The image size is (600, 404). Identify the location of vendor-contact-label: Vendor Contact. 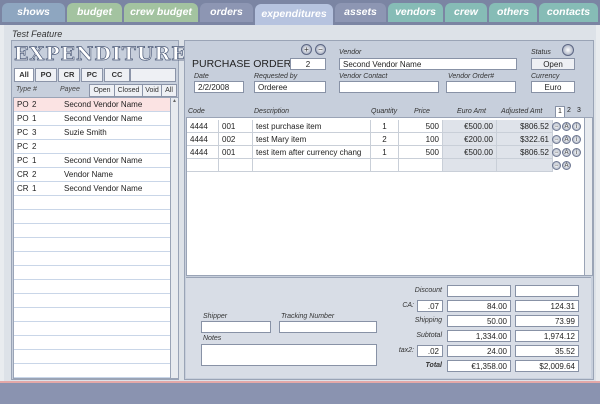
(363, 76).